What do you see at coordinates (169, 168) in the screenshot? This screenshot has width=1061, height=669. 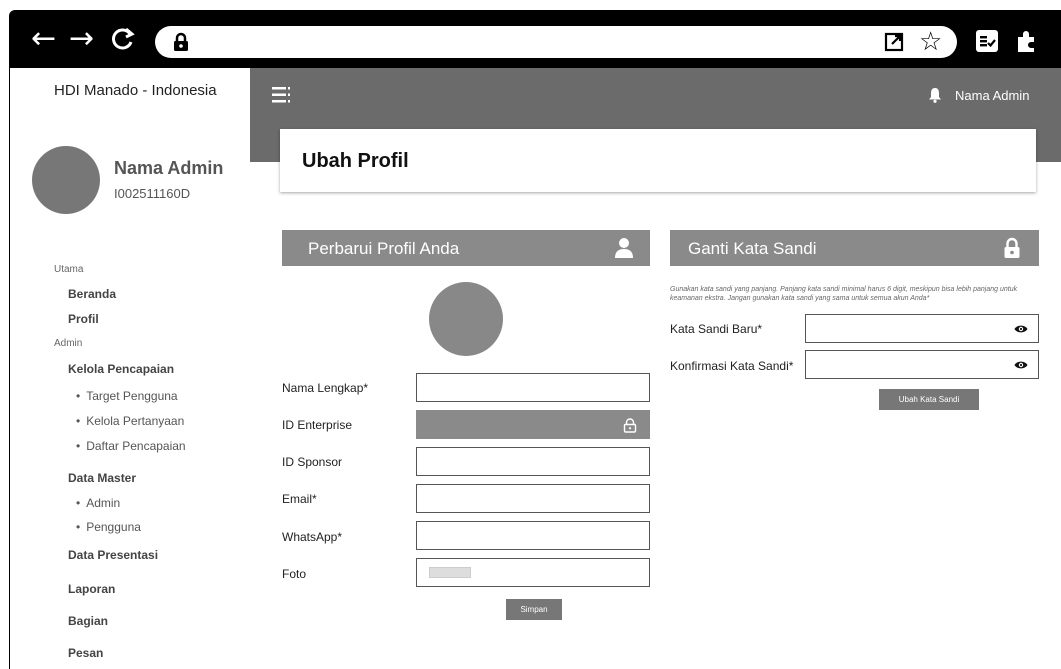 I see `admin-name: Nama Admin` at bounding box center [169, 168].